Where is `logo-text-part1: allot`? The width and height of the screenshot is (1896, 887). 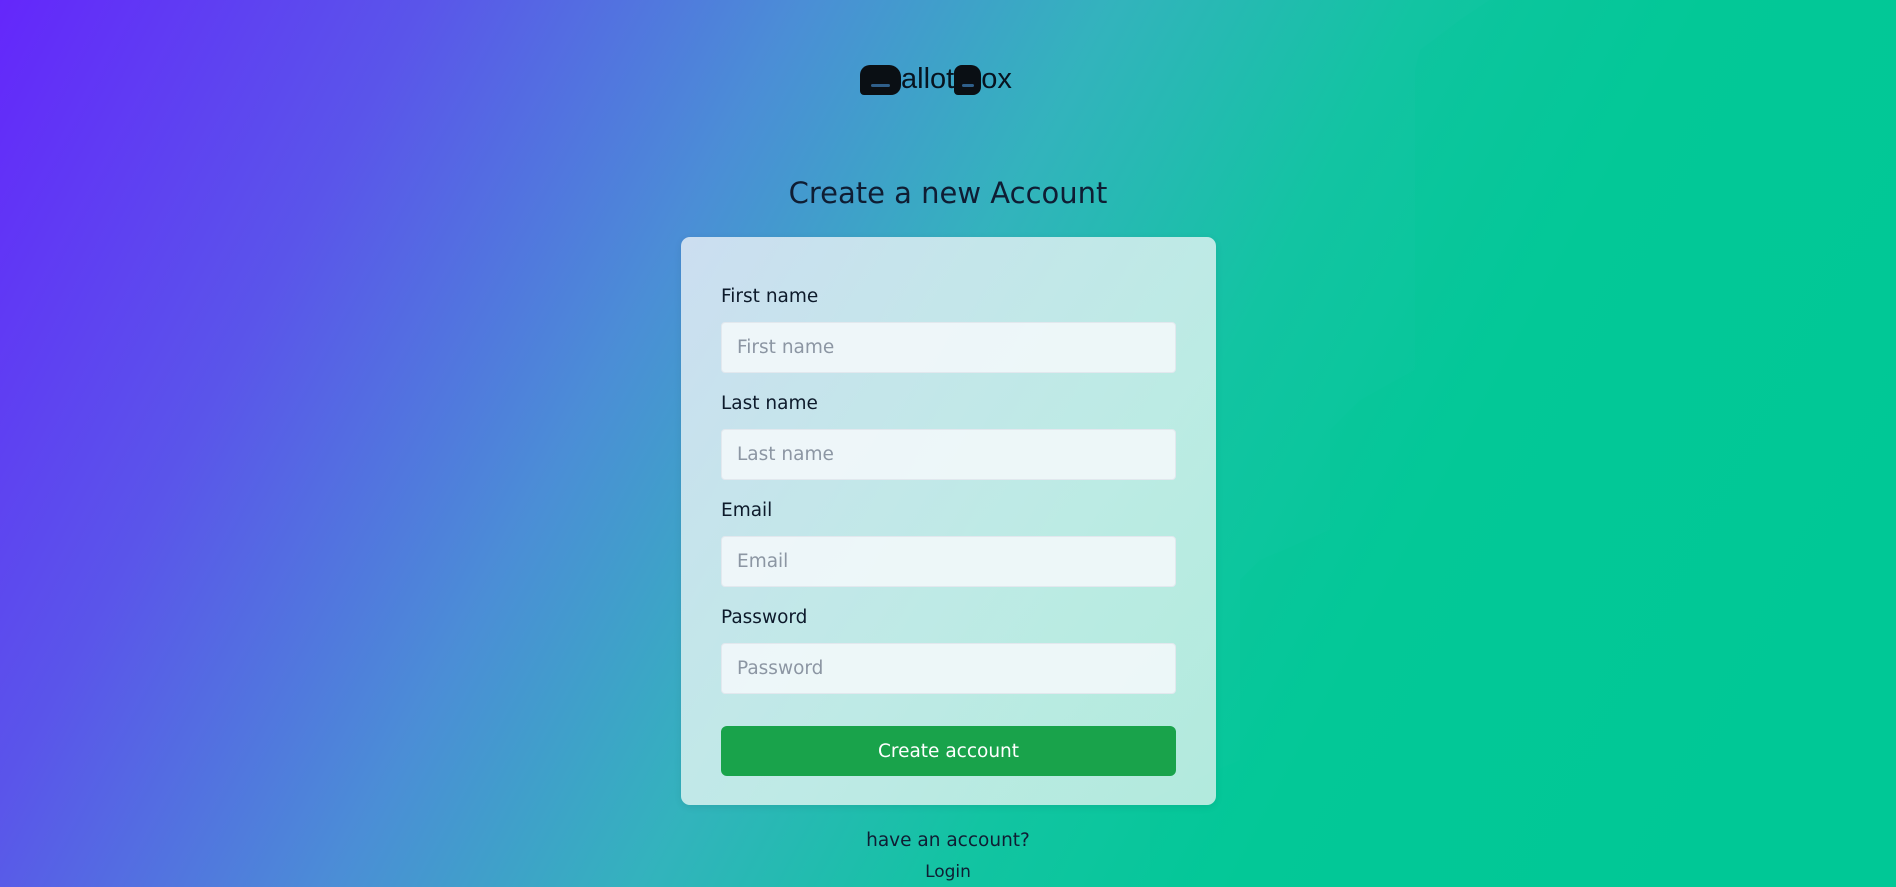 logo-text-part1: allot is located at coordinates (928, 79).